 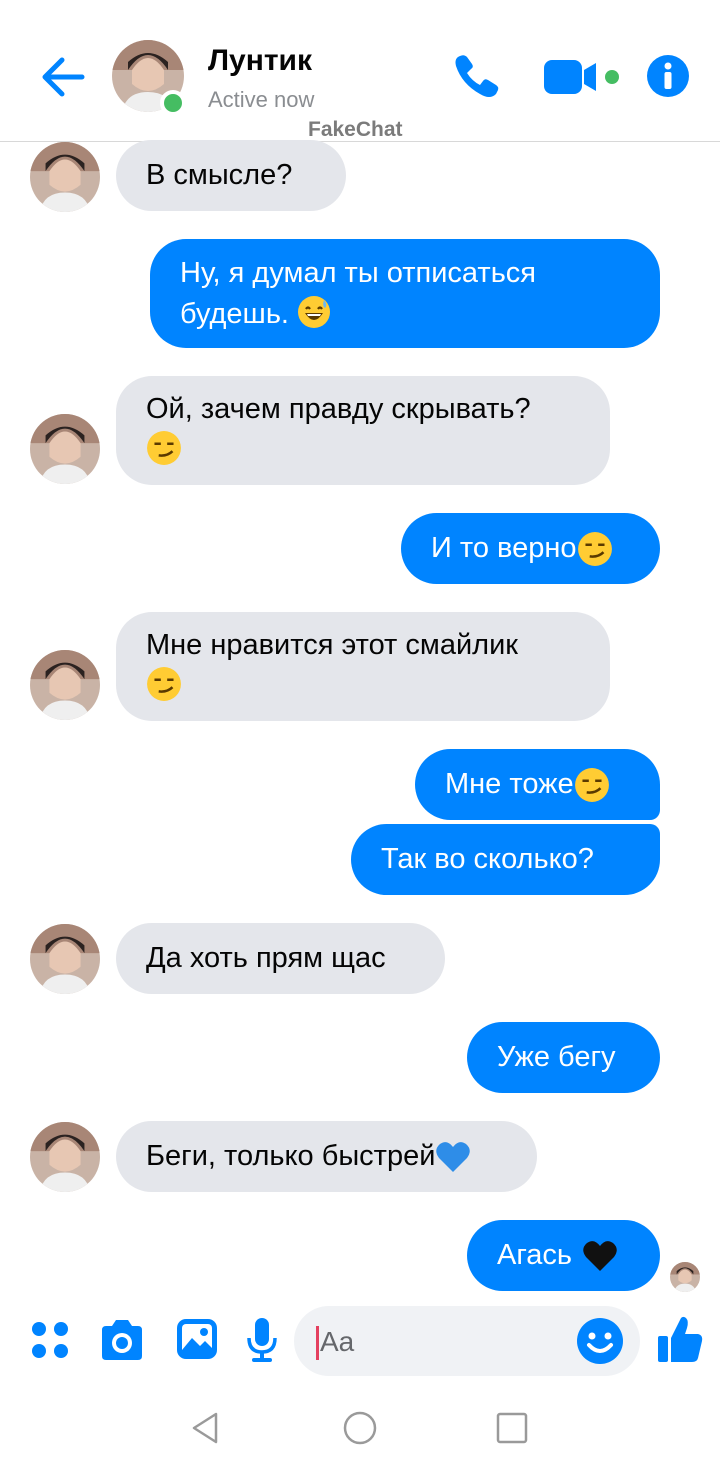 I want to click on chat-header: Лунтик Active now FakeChat, so click(x=360, y=71).